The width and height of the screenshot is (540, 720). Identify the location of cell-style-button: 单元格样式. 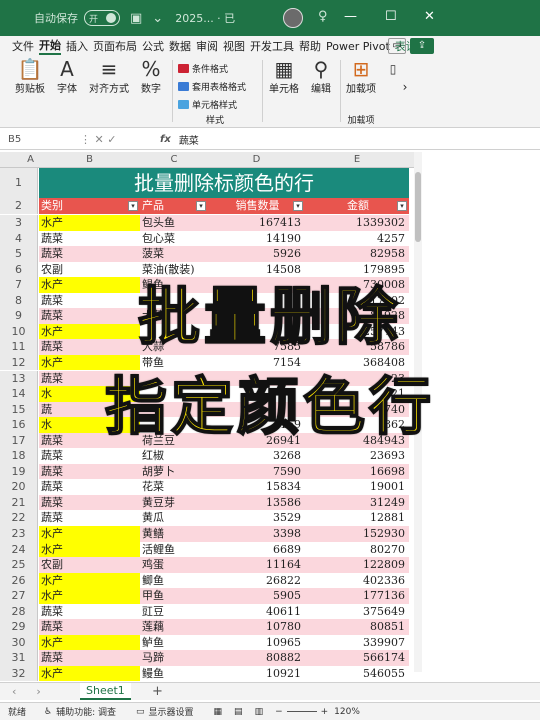
(207, 104).